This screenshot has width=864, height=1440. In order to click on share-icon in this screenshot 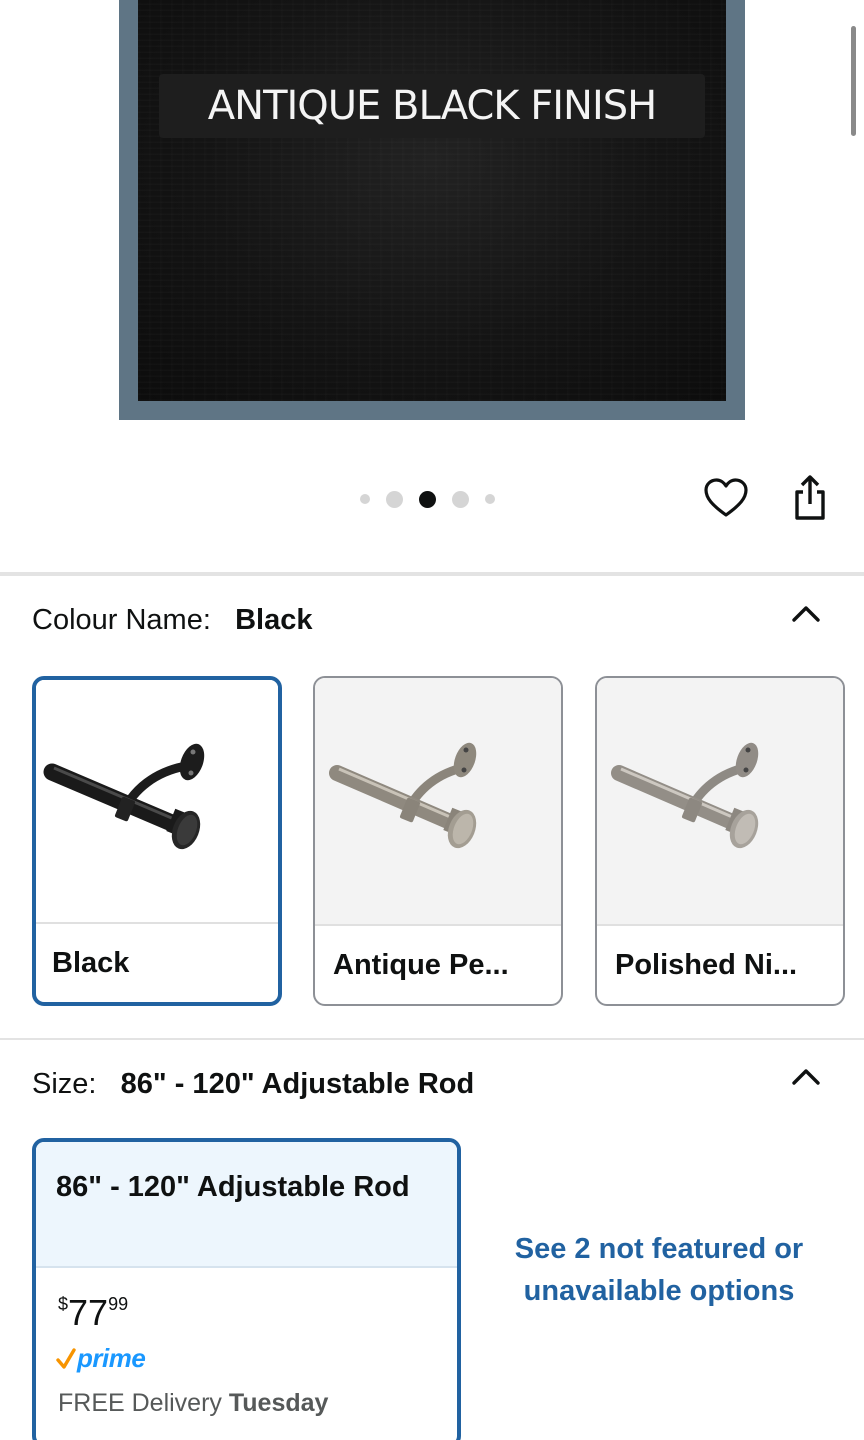, I will do `click(810, 497)`.